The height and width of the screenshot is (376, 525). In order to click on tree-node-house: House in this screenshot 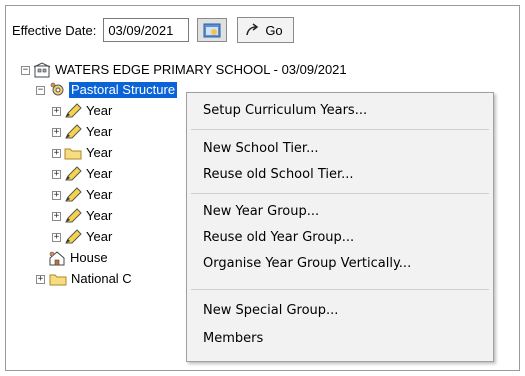, I will do `click(79, 258)`.